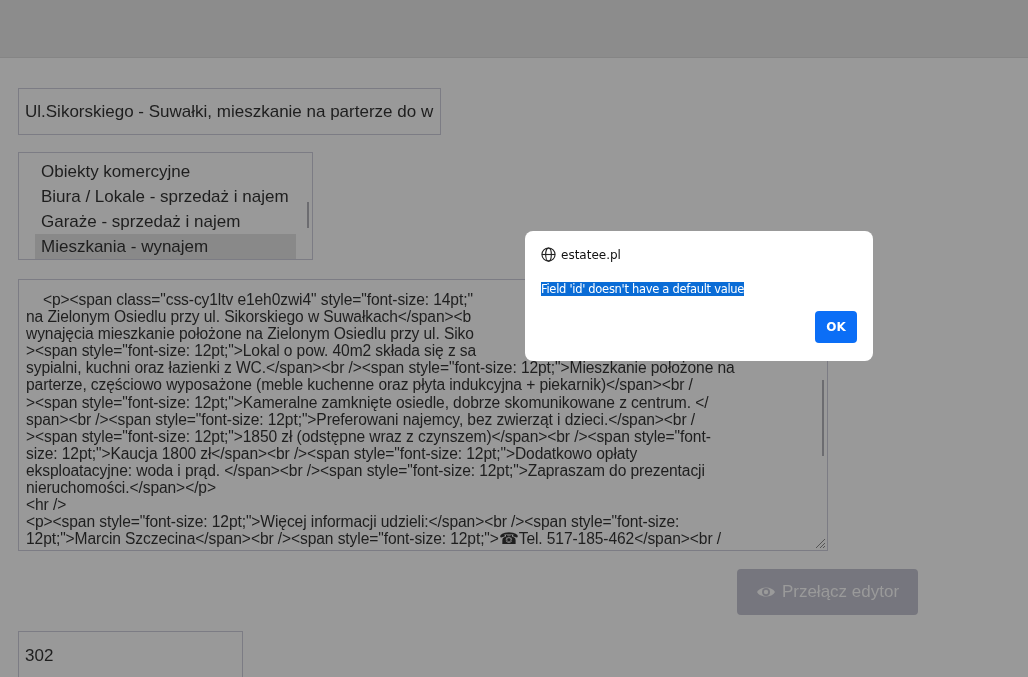 This screenshot has height=677, width=1028. What do you see at coordinates (251, 351) in the screenshot?
I see `code-line: ><span style="font-size: 12pt;">Lokal o pow. 40m2 składa się z sa` at bounding box center [251, 351].